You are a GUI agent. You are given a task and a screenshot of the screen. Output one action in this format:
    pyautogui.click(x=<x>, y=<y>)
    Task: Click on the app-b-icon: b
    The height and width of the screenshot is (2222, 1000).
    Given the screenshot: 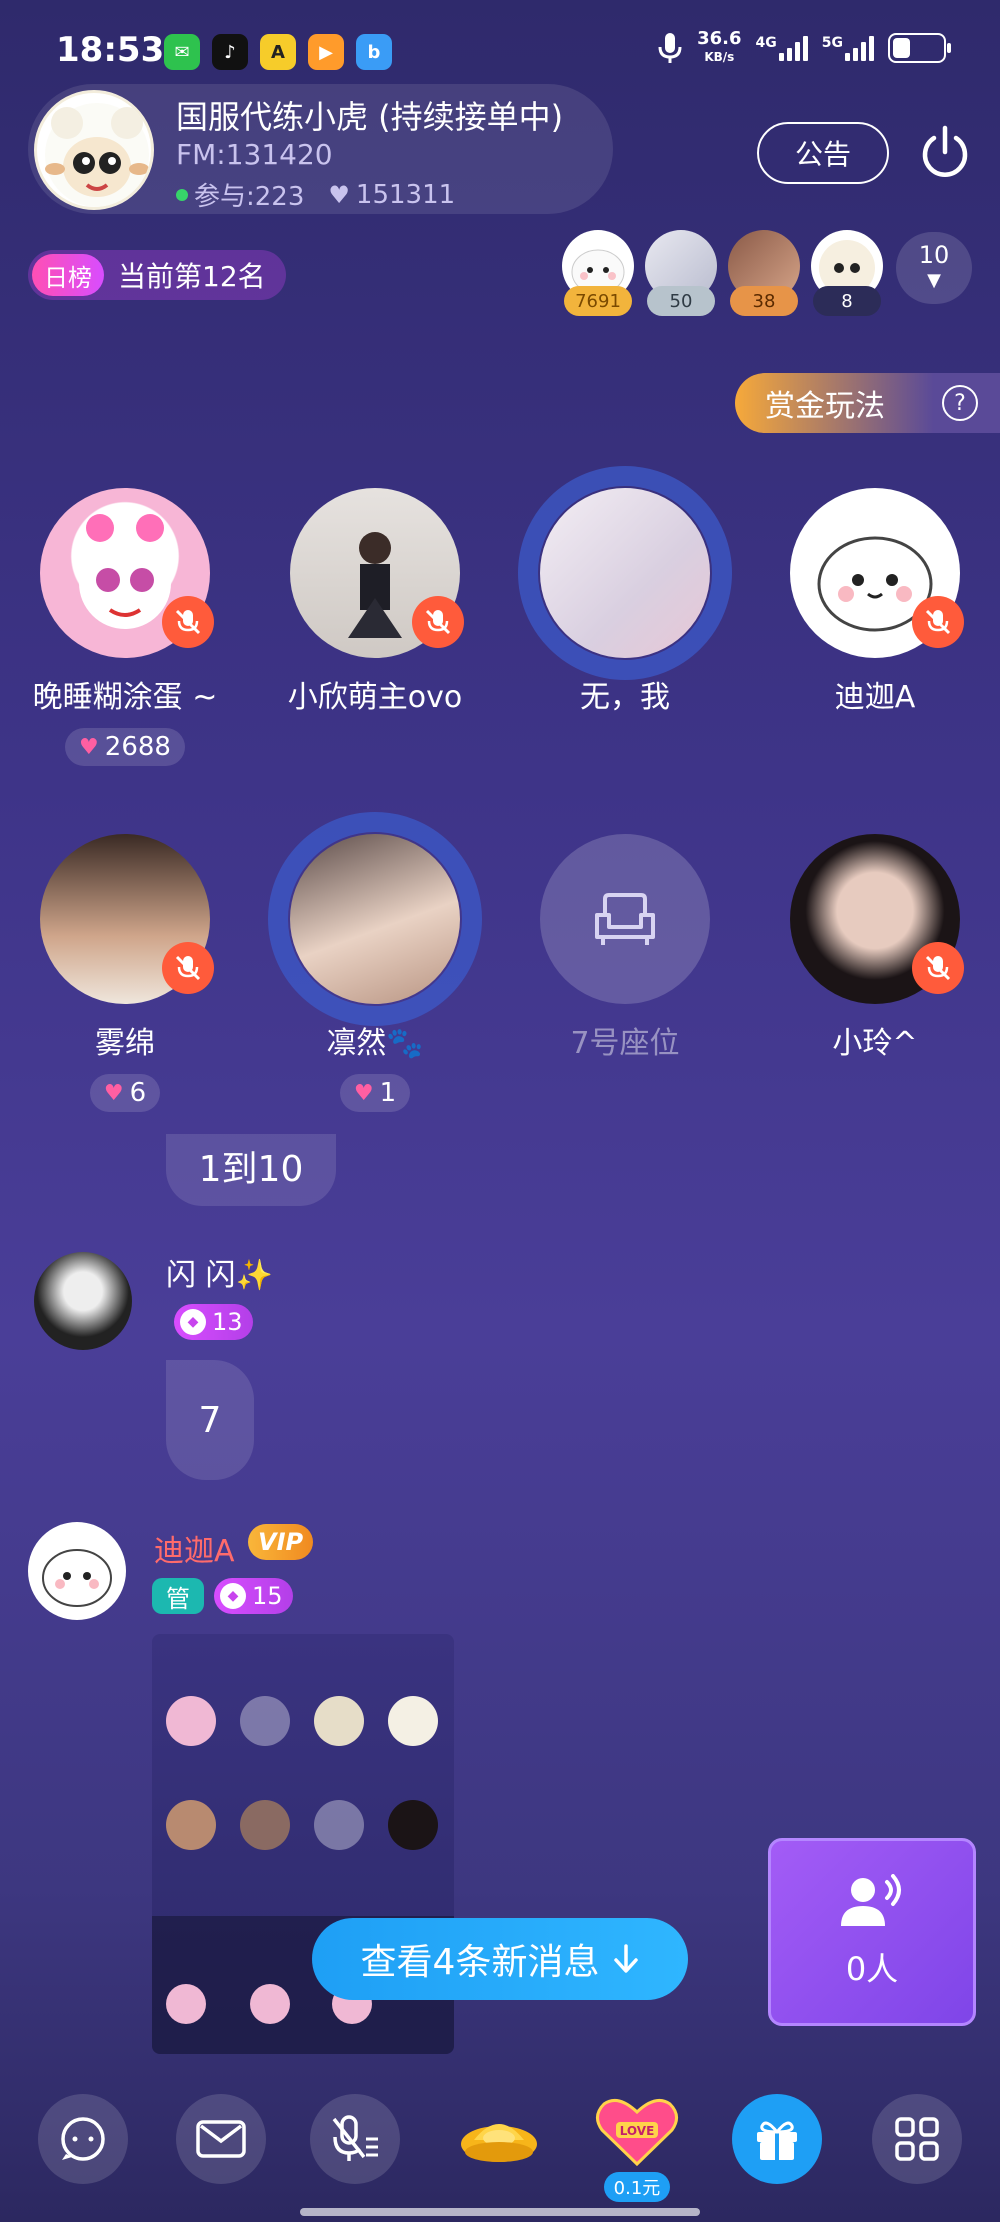 What is the action you would take?
    pyautogui.click(x=374, y=52)
    